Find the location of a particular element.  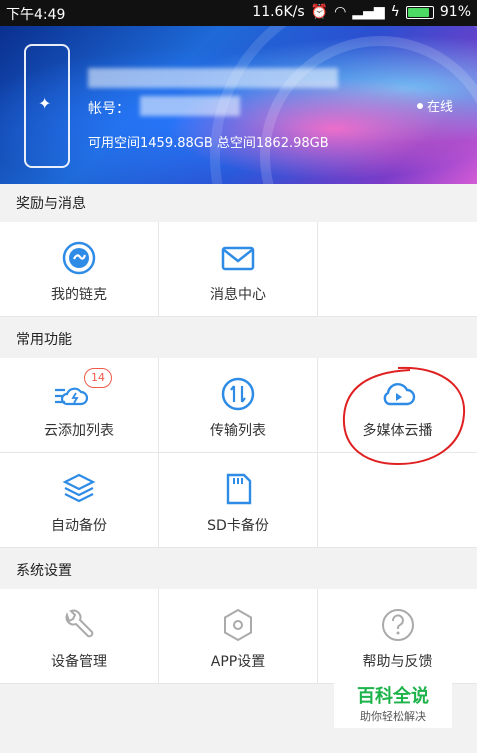

hexagon-settings-icon is located at coordinates (238, 625).